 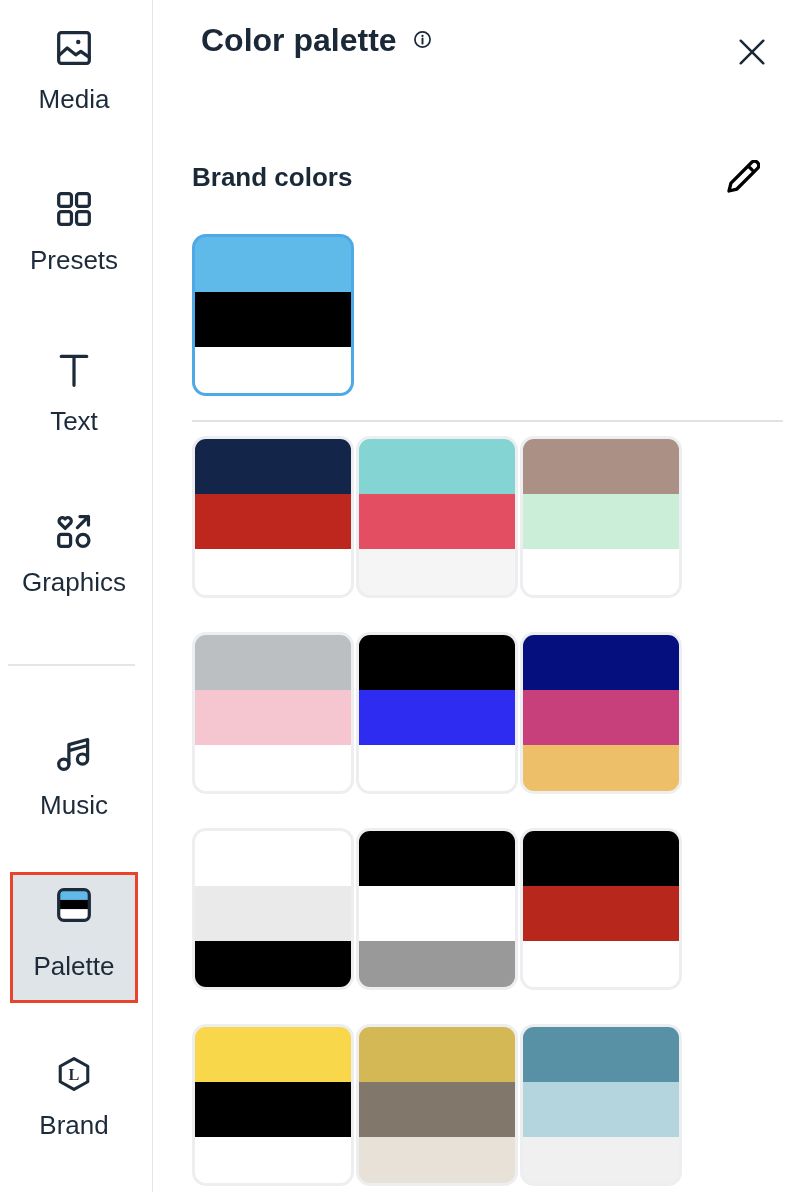 What do you see at coordinates (74, 1106) in the screenshot?
I see `sidebar-item: L Brand` at bounding box center [74, 1106].